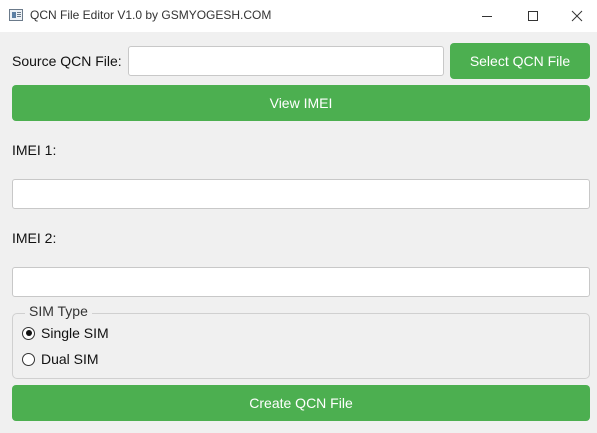 The height and width of the screenshot is (433, 597). Describe the element at coordinates (75, 333) in the screenshot. I see `single-sim-label: Single SIM` at that location.